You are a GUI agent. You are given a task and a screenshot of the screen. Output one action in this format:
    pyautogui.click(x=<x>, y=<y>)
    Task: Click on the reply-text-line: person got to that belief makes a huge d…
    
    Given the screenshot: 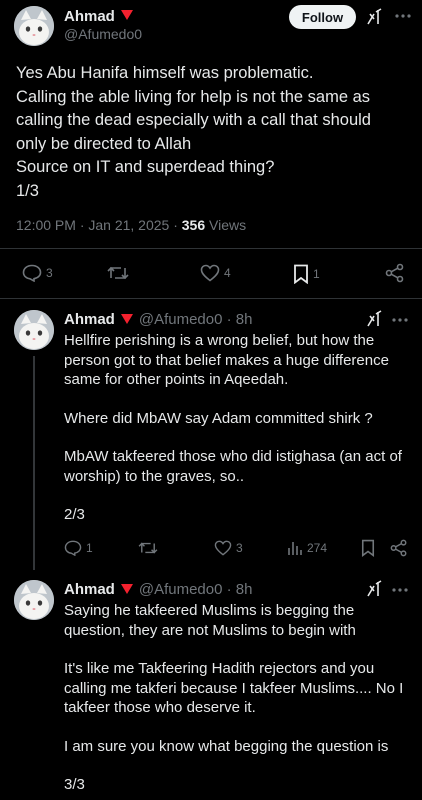 What is the action you would take?
    pyautogui.click(x=226, y=360)
    